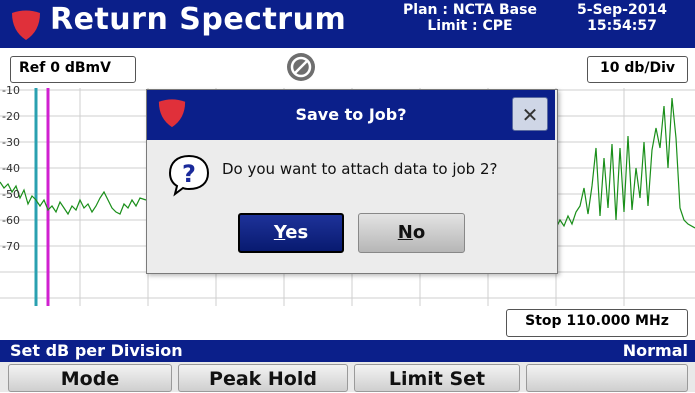  I want to click on question-icon: ?, so click(189, 175).